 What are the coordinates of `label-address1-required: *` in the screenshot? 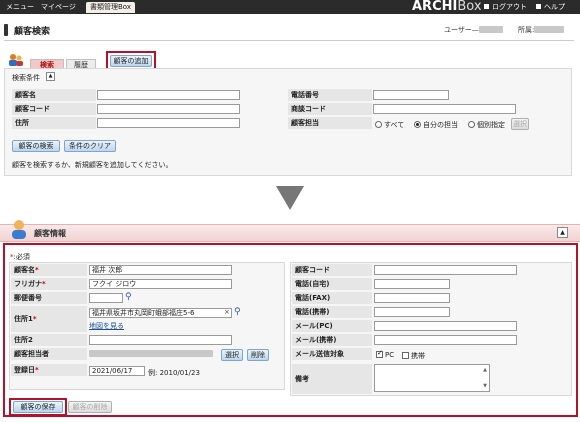 It's located at (34, 319).